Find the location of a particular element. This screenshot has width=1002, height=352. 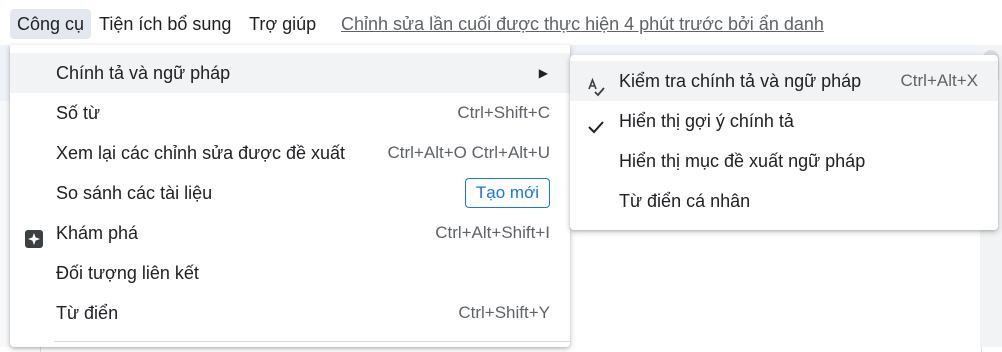

keyboard-shortcut: Ctrl+Shift+Y is located at coordinates (504, 312).